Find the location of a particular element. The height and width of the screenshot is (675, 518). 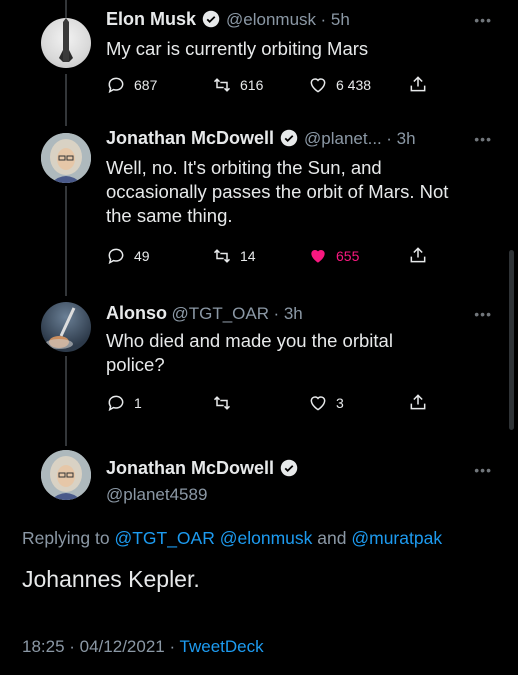

reply-count: 1 is located at coordinates (138, 403).